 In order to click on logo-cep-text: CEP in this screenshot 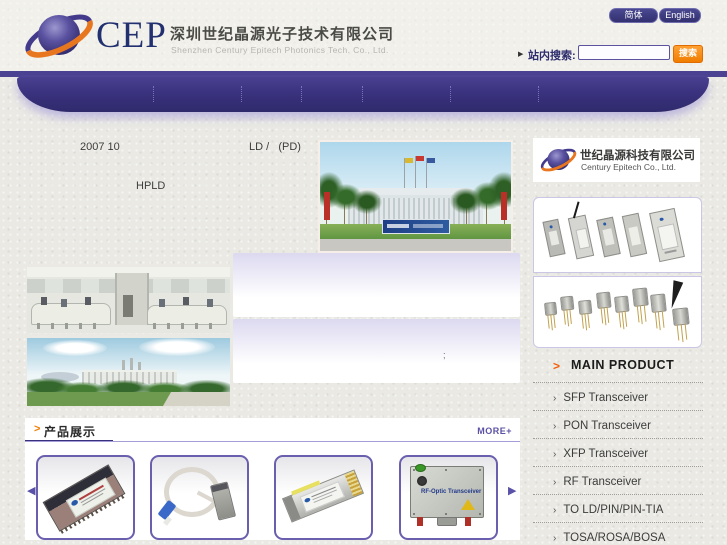, I will do `click(131, 35)`.